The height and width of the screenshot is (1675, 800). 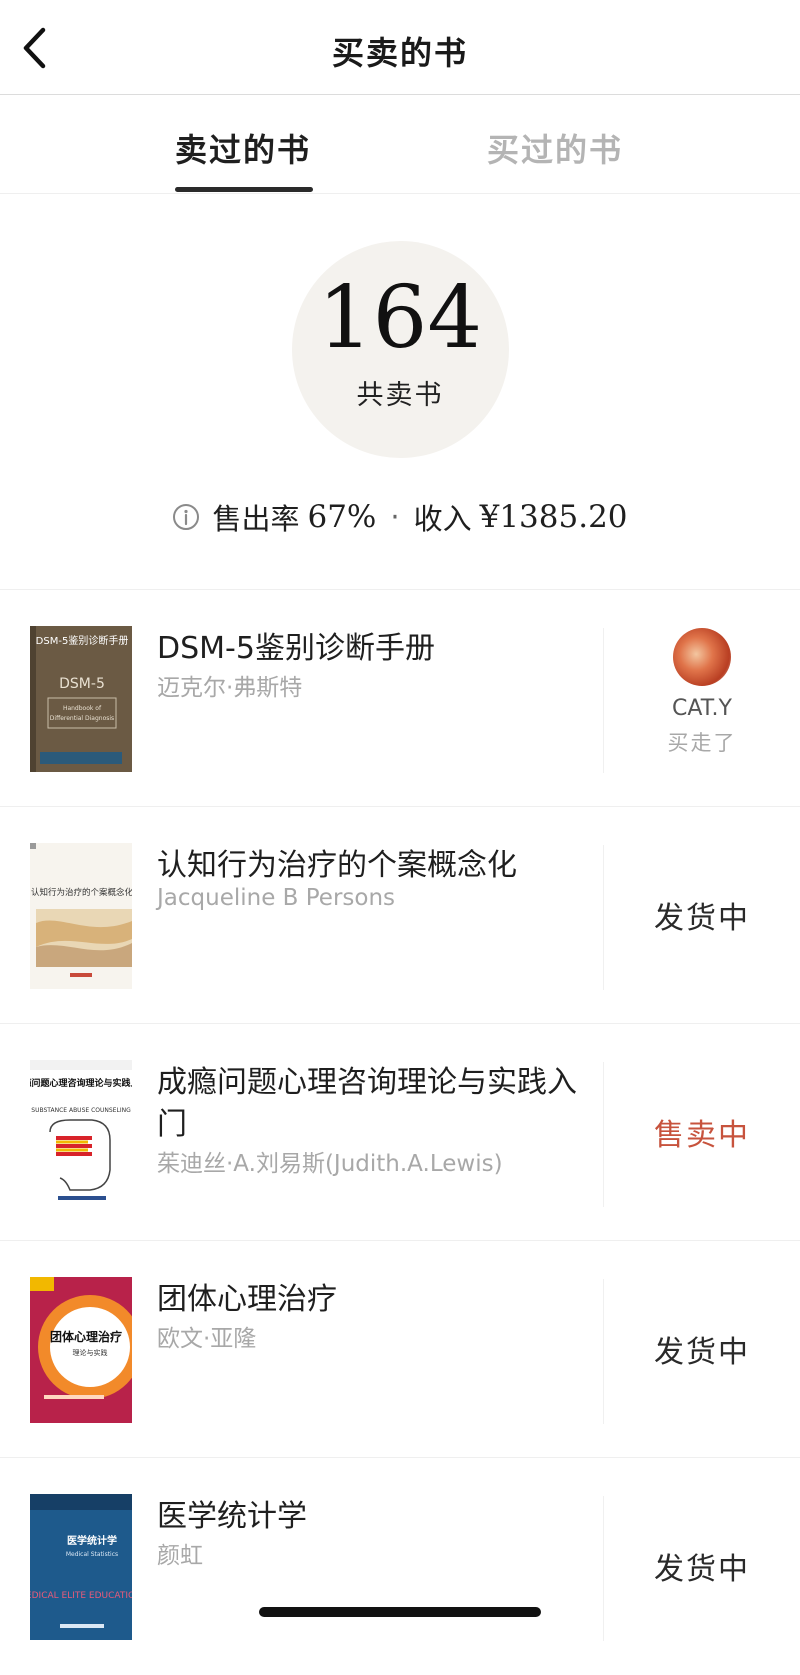 I want to click on sales-summary: 售出率 67% · 收入 ¥1385.20, so click(x=400, y=517).